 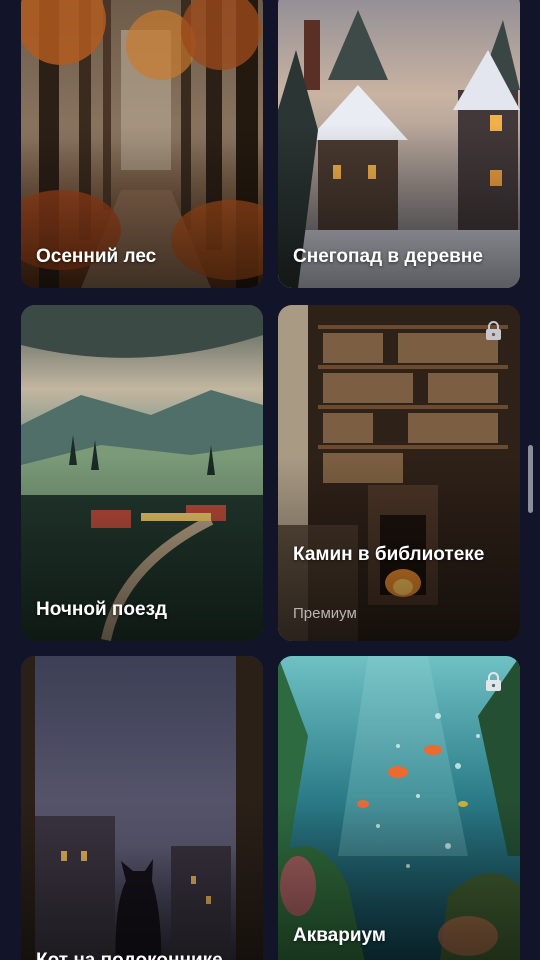 What do you see at coordinates (399, 808) in the screenshot?
I see `scene-card-aquarium: Аквариум` at bounding box center [399, 808].